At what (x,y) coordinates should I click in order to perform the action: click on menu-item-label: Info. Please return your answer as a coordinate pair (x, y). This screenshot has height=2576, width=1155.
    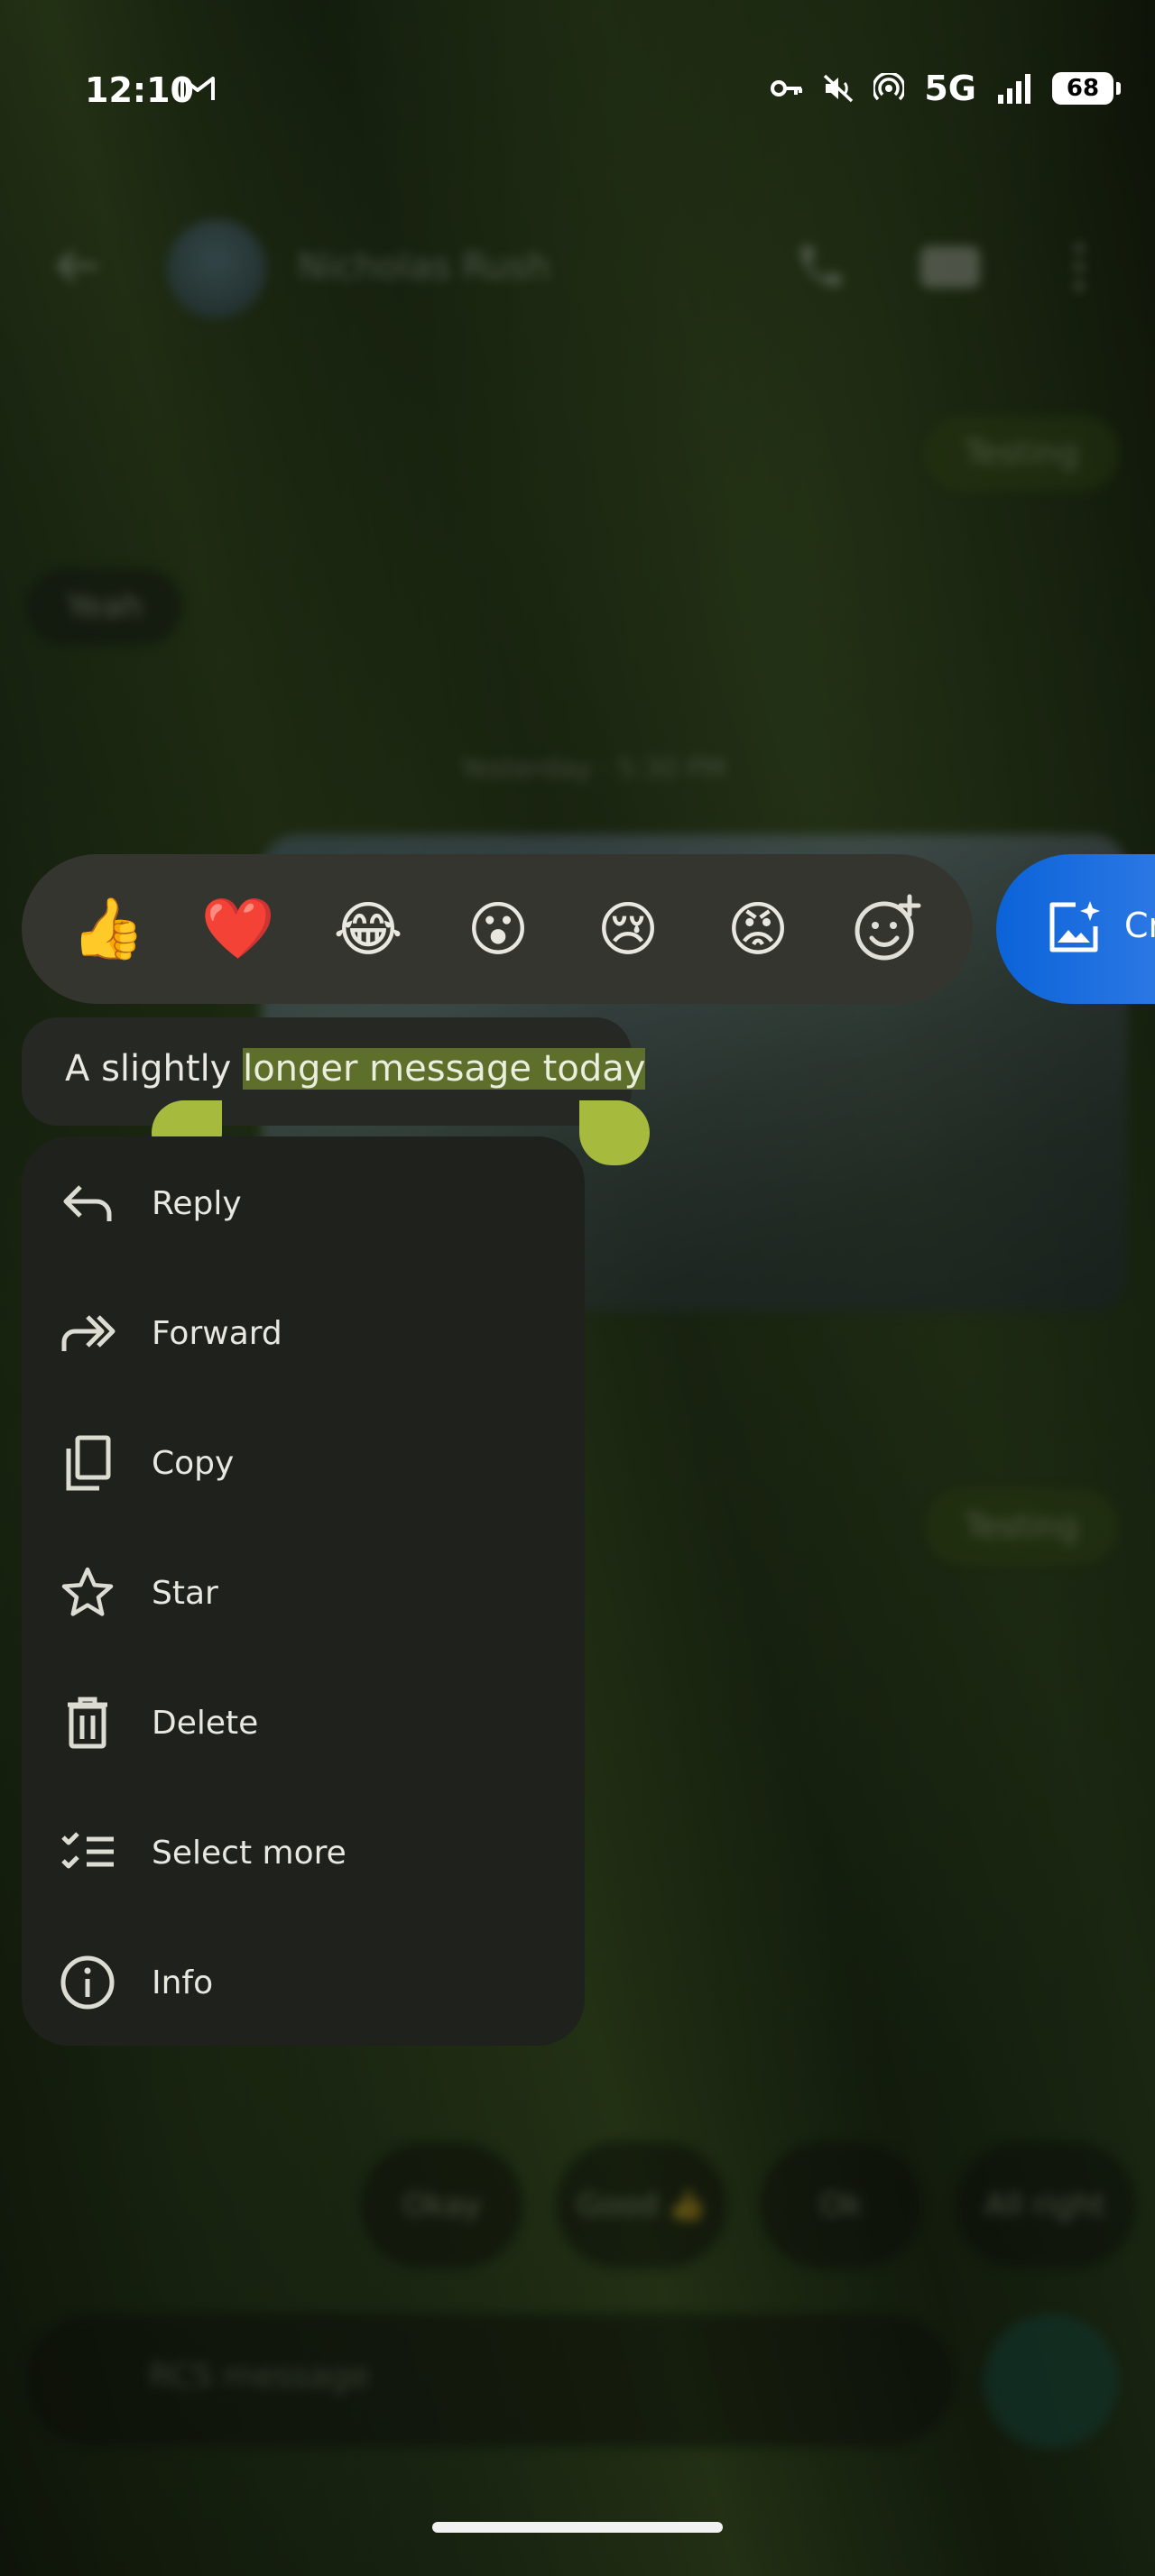
    Looking at the image, I should click on (183, 1982).